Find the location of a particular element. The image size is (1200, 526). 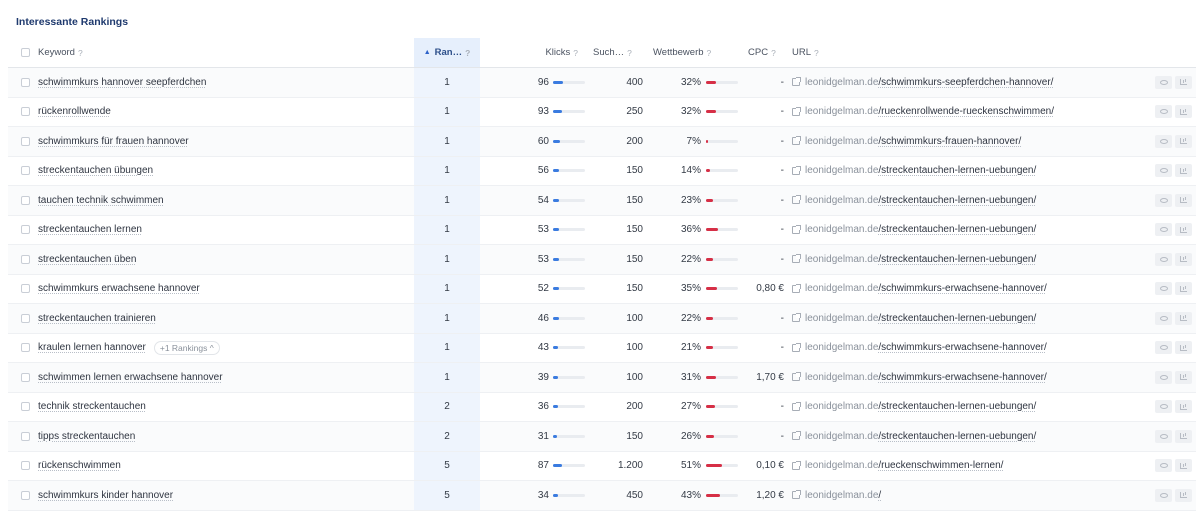

keyword-link: schwimmen lernen erwachsene hannover is located at coordinates (130, 377).